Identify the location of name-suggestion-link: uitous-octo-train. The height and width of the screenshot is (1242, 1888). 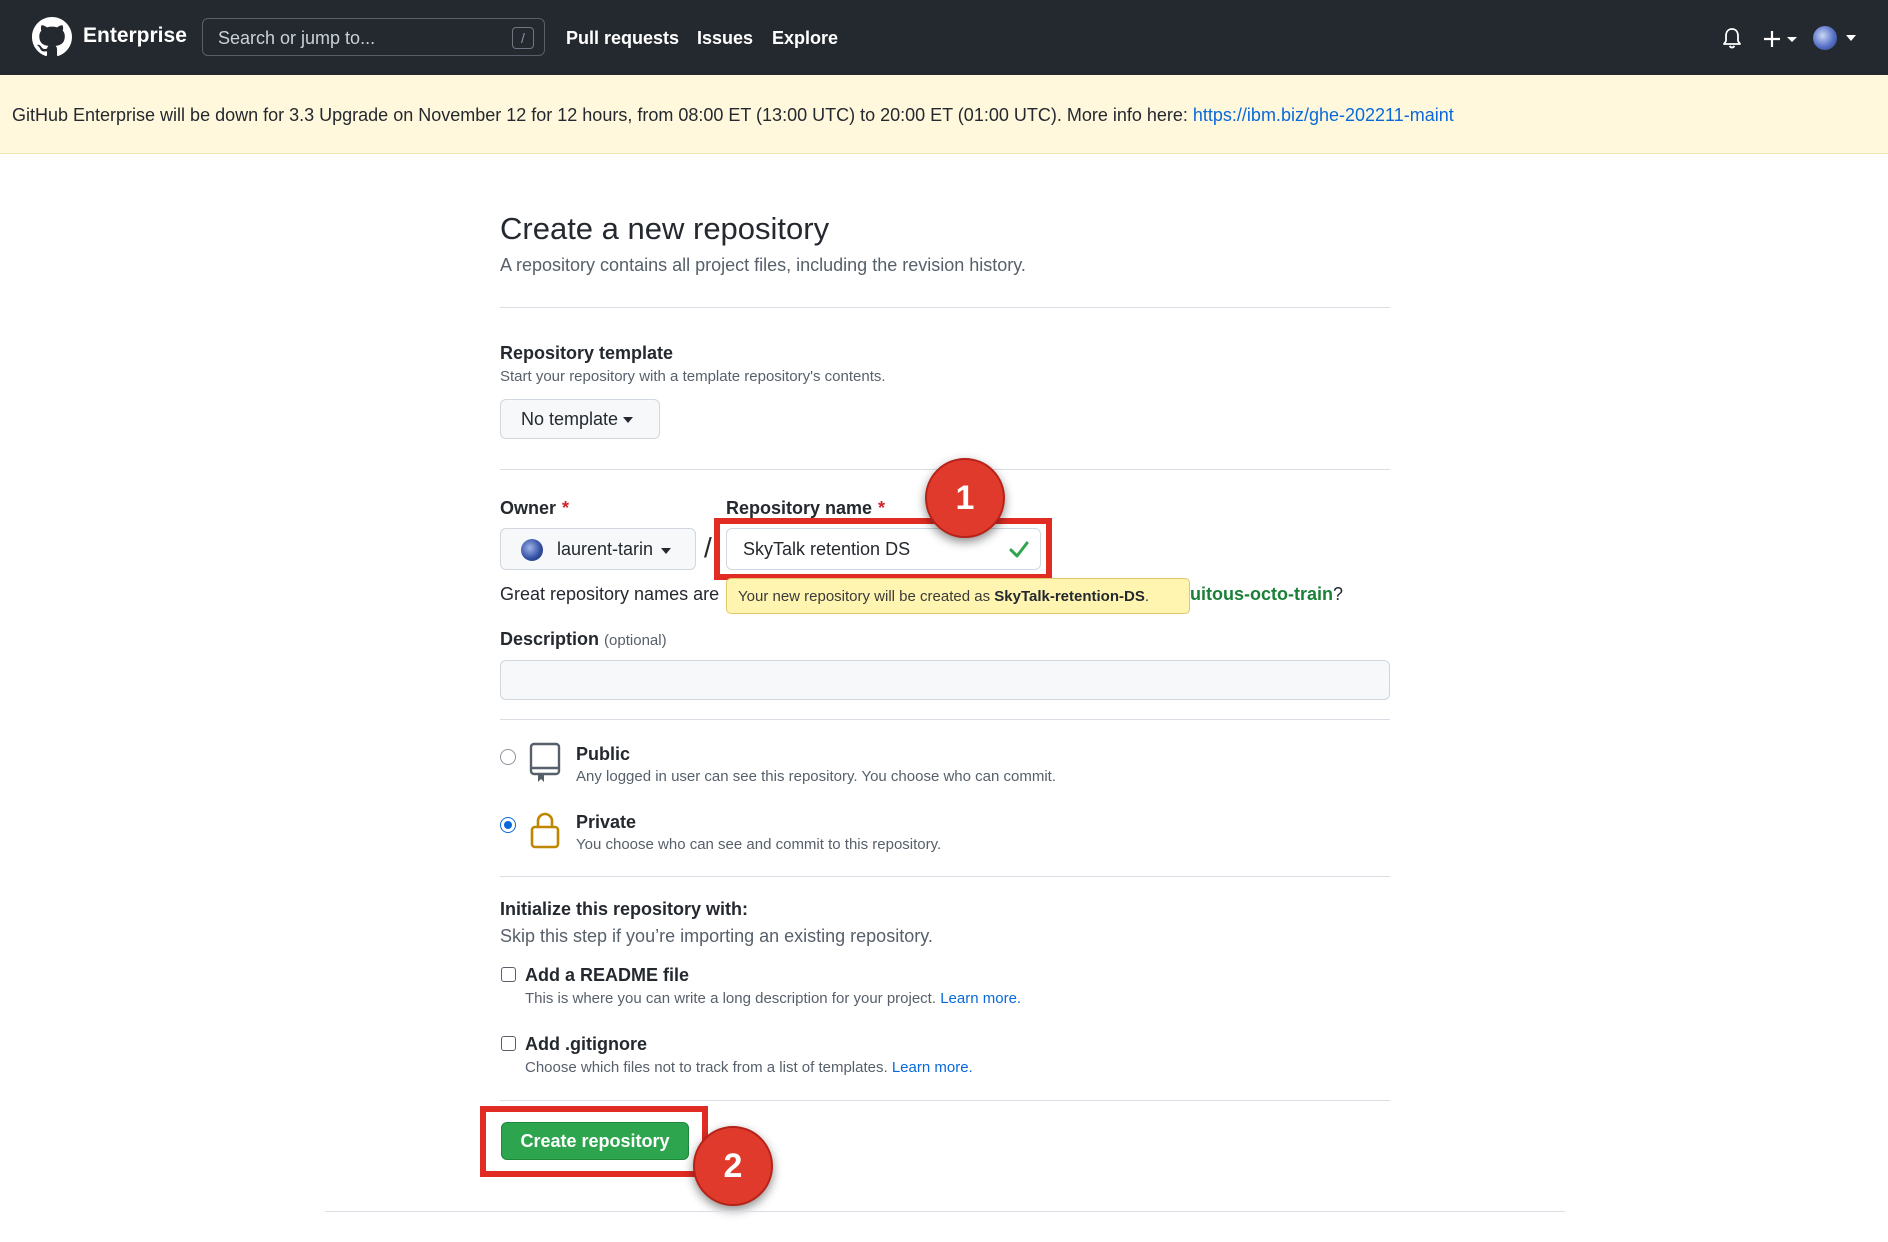
(1261, 594).